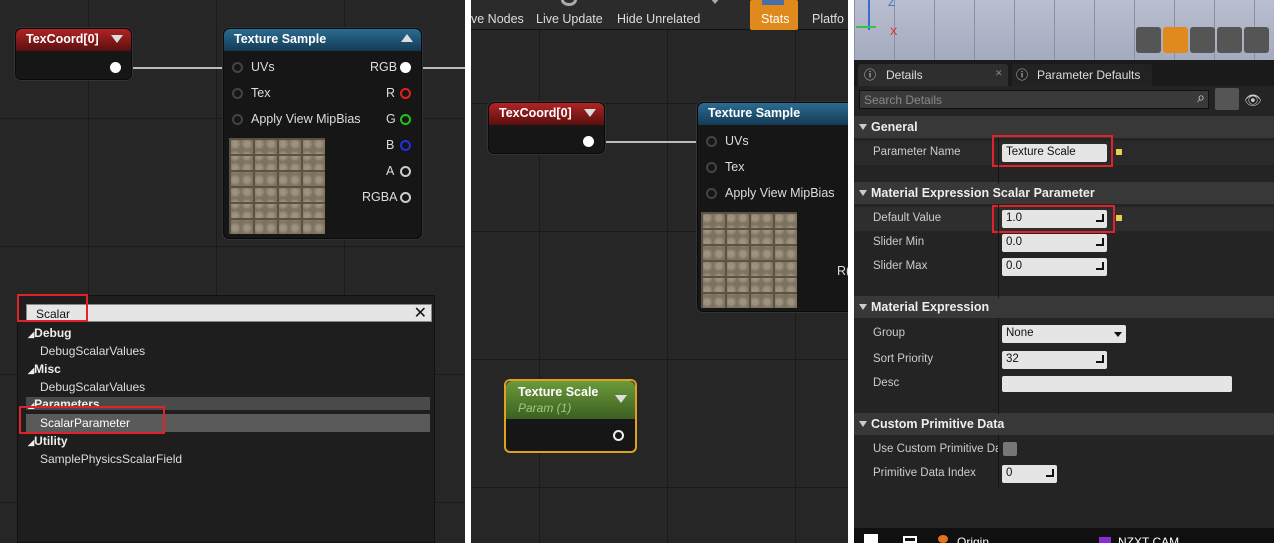 The height and width of the screenshot is (543, 1274). I want to click on category-misc: ◢Misc, so click(44, 369).